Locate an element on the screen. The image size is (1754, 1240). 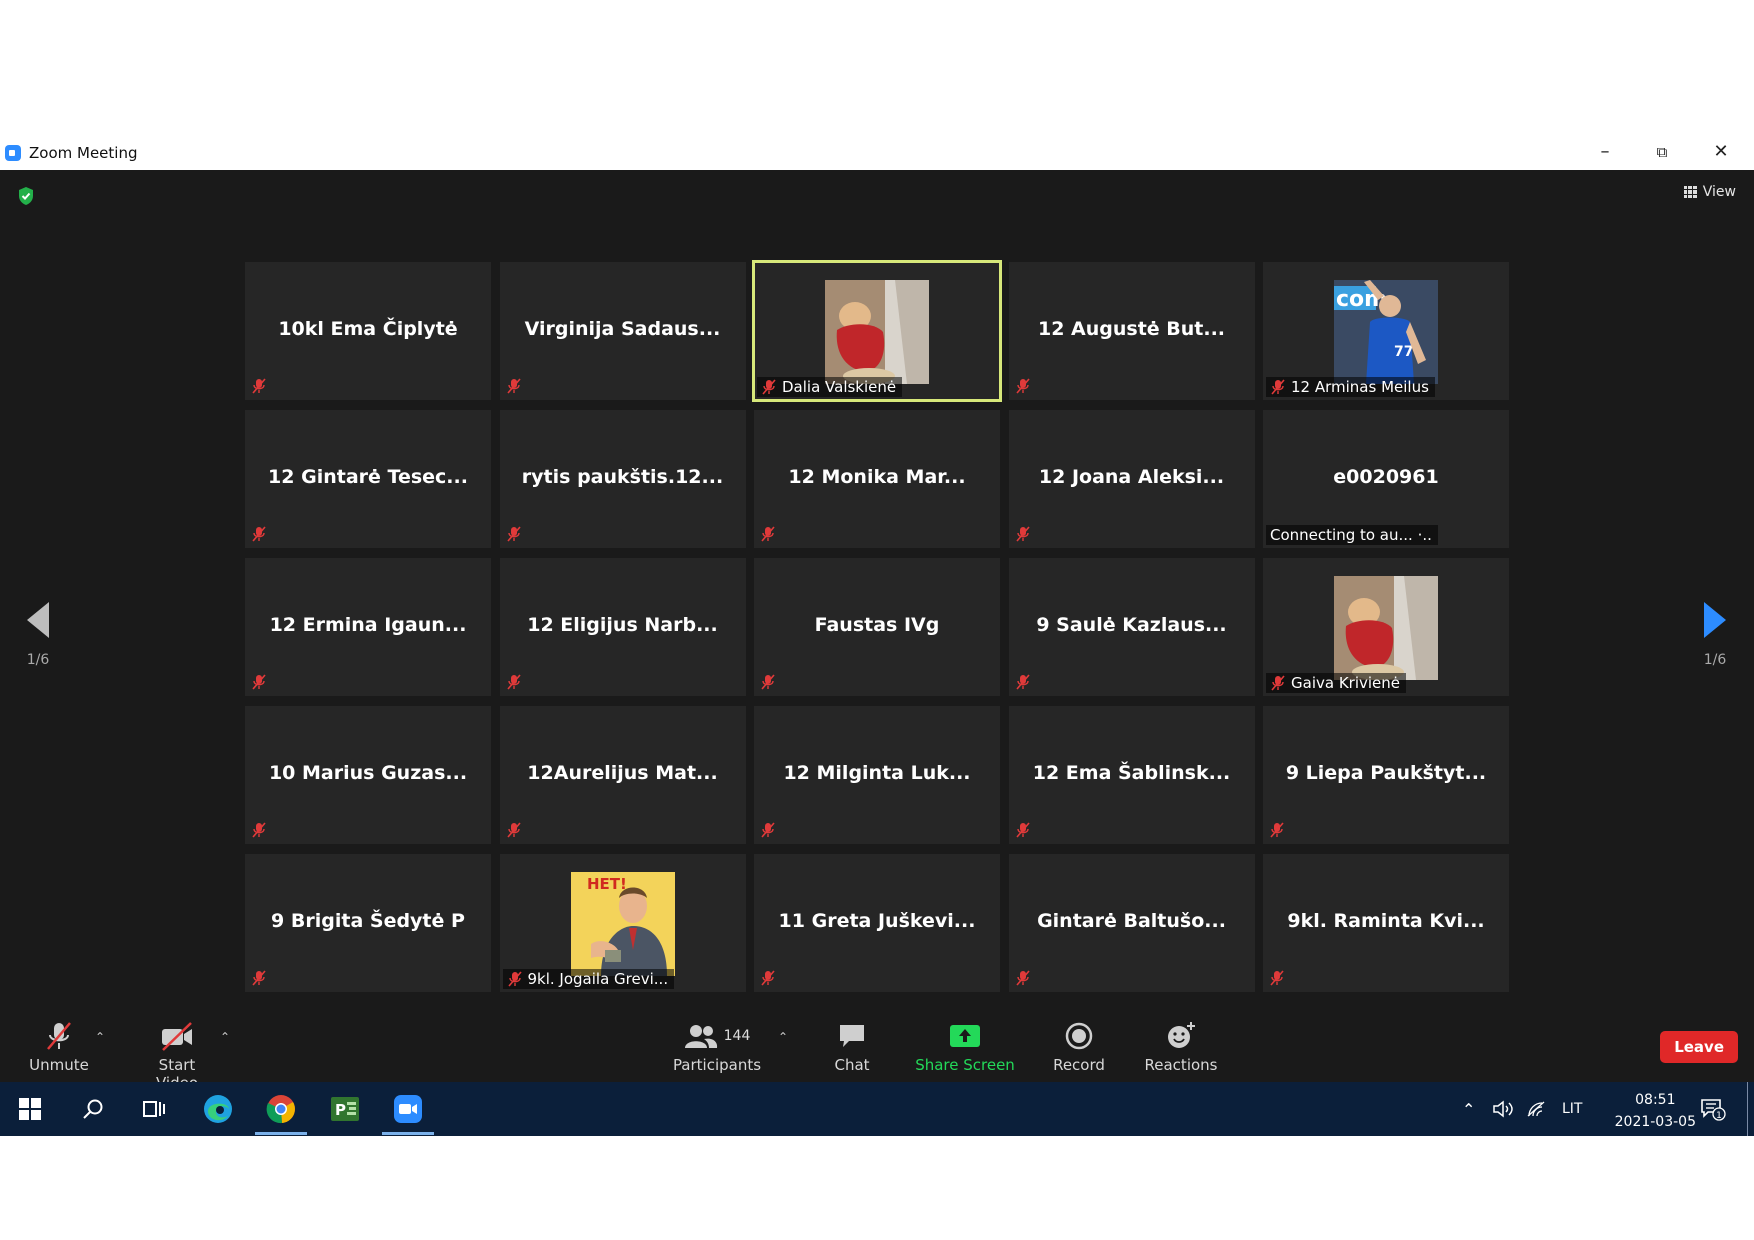
video-off-icon is located at coordinates (177, 1036).